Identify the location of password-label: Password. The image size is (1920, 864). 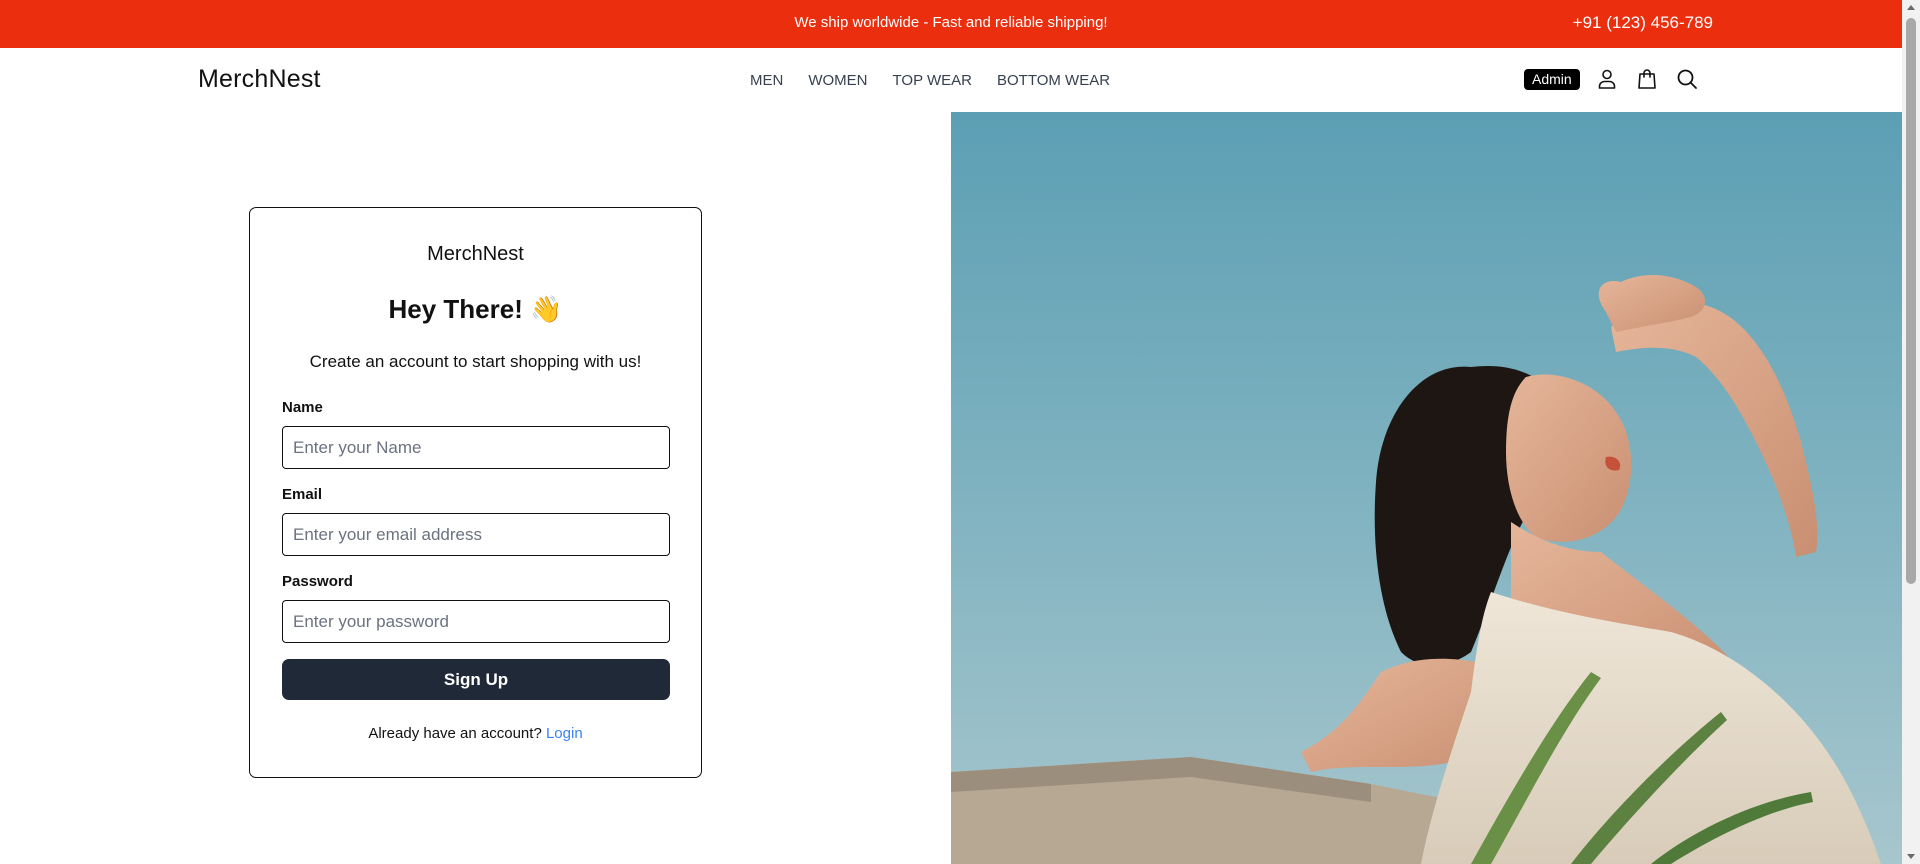
(317, 581).